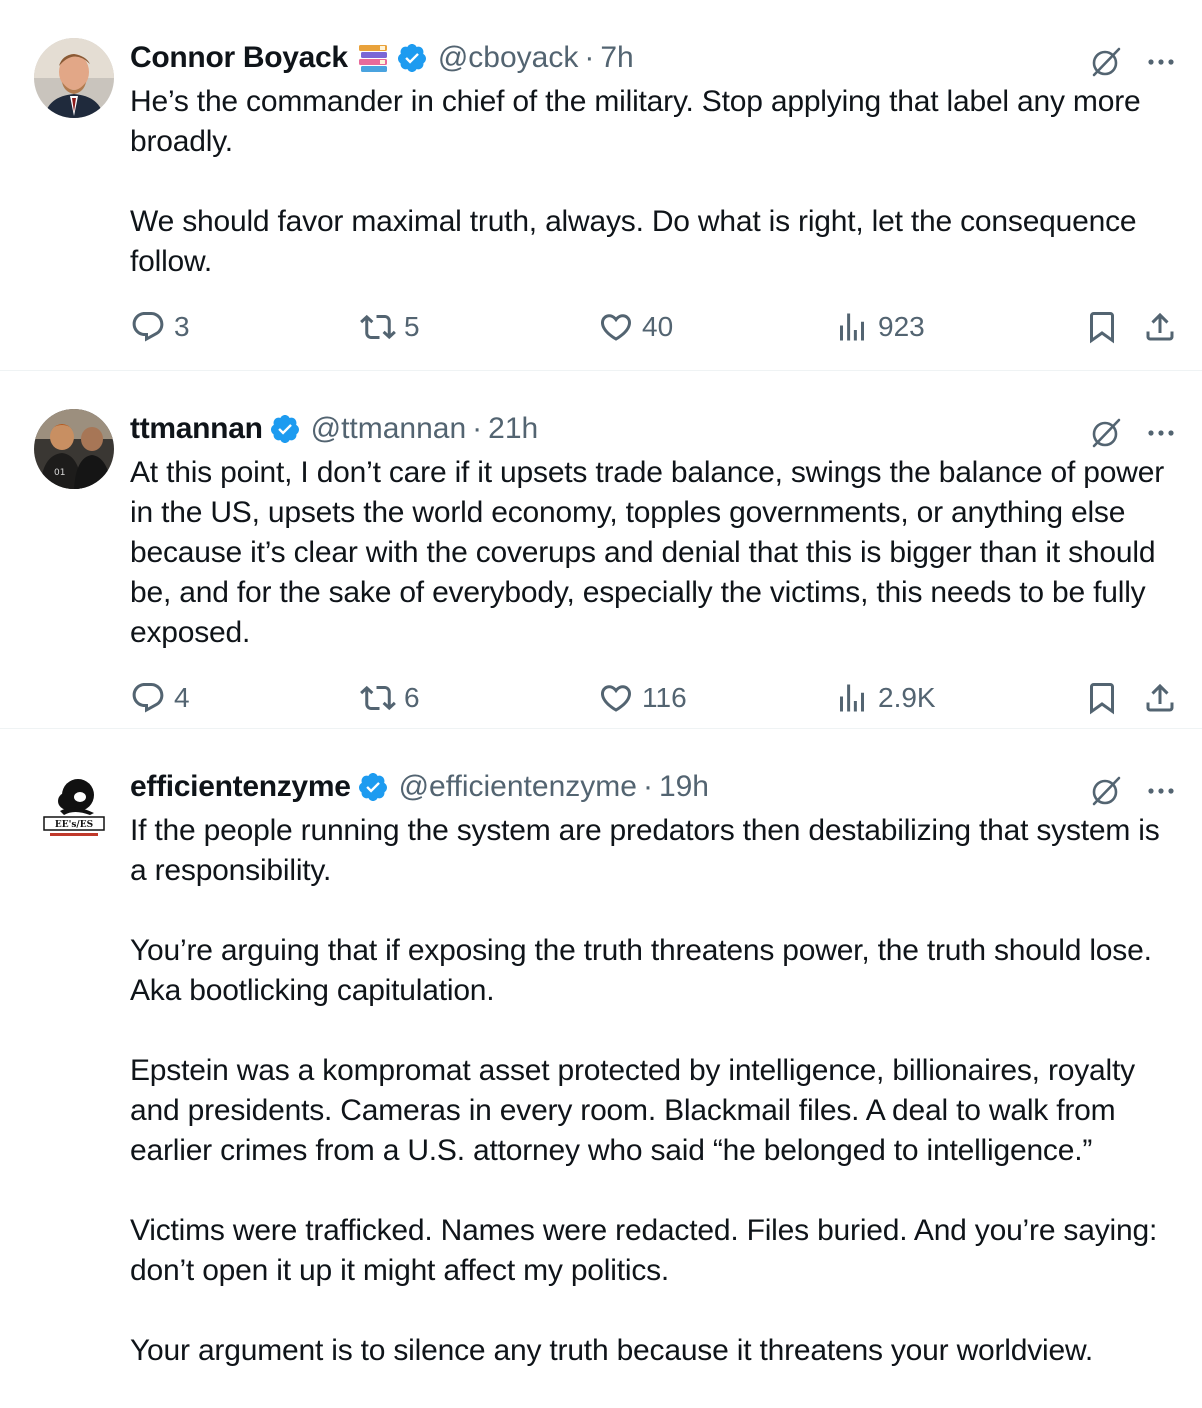 The image size is (1202, 1408). I want to click on like-count: 116, so click(664, 697).